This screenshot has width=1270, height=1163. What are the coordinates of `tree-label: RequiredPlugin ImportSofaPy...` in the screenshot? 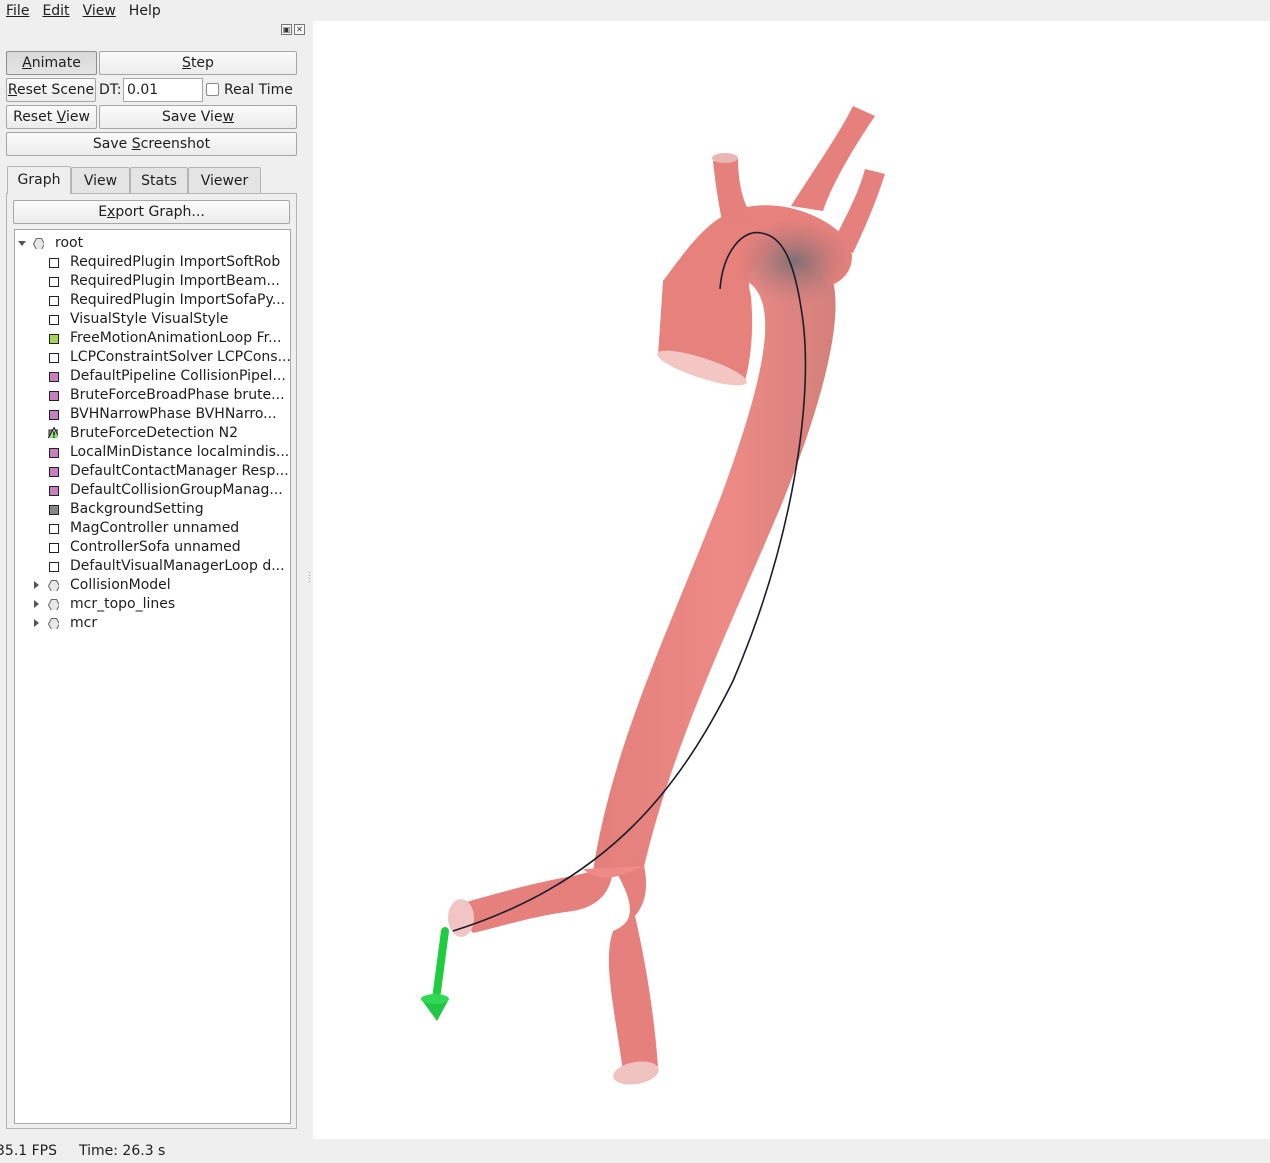 It's located at (178, 300).